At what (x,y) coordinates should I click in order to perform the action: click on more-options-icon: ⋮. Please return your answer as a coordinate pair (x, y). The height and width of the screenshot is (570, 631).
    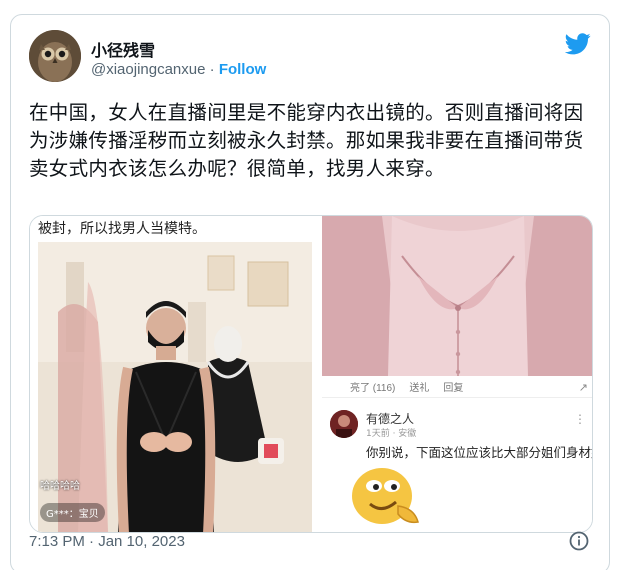
    Looking at the image, I should click on (580, 419).